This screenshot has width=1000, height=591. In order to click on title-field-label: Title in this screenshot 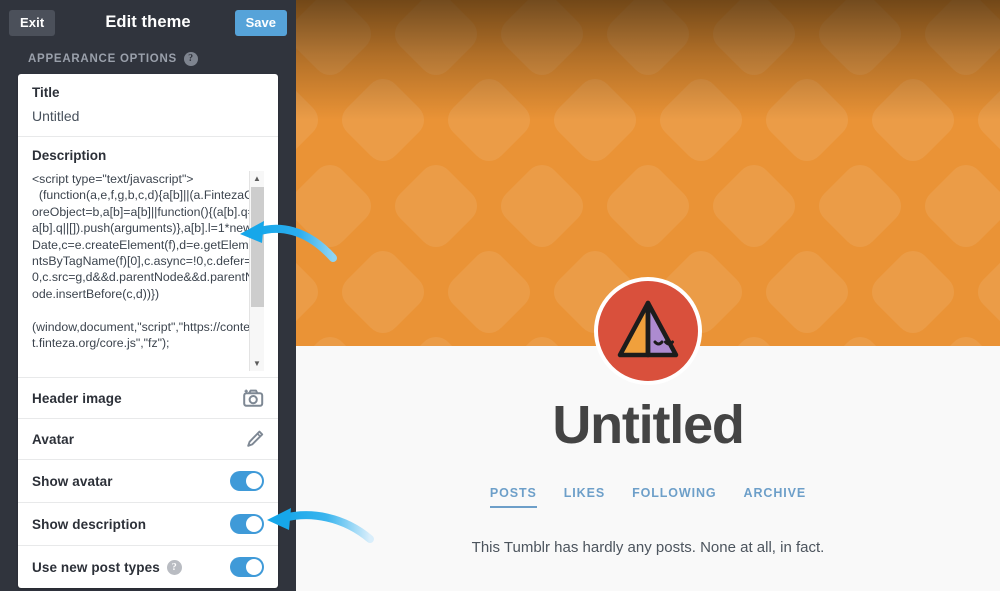, I will do `click(46, 92)`.